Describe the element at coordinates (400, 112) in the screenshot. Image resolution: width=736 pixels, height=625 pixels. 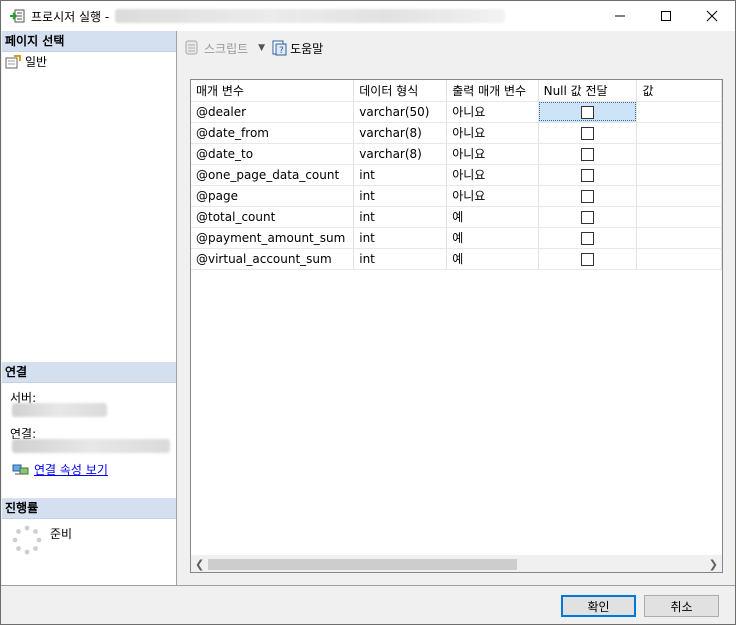
I see `data-type-cell: varchar(50)` at that location.